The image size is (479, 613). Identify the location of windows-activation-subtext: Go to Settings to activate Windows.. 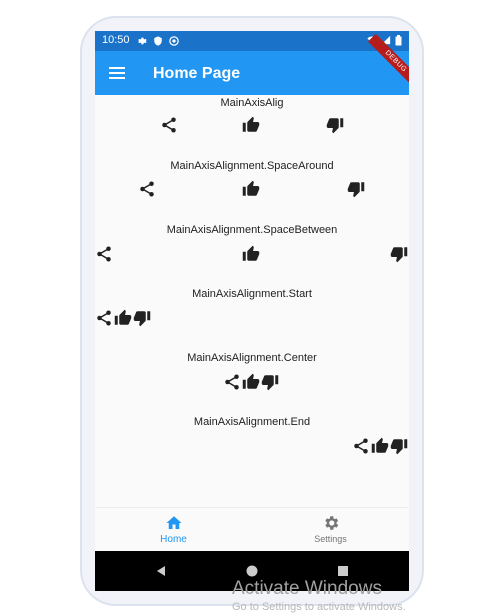
(319, 607).